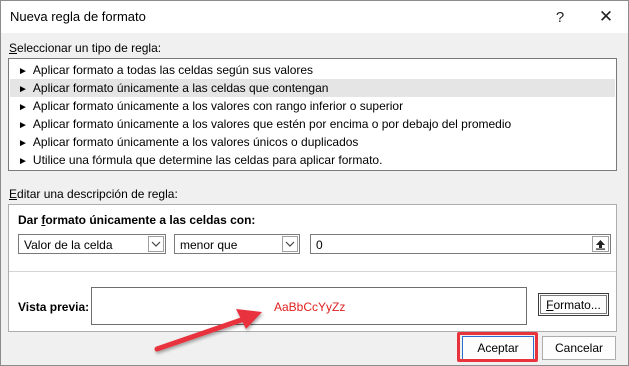 The height and width of the screenshot is (366, 629). I want to click on panel-title: Dar formato únicamente a las celdas con:, so click(137, 220).